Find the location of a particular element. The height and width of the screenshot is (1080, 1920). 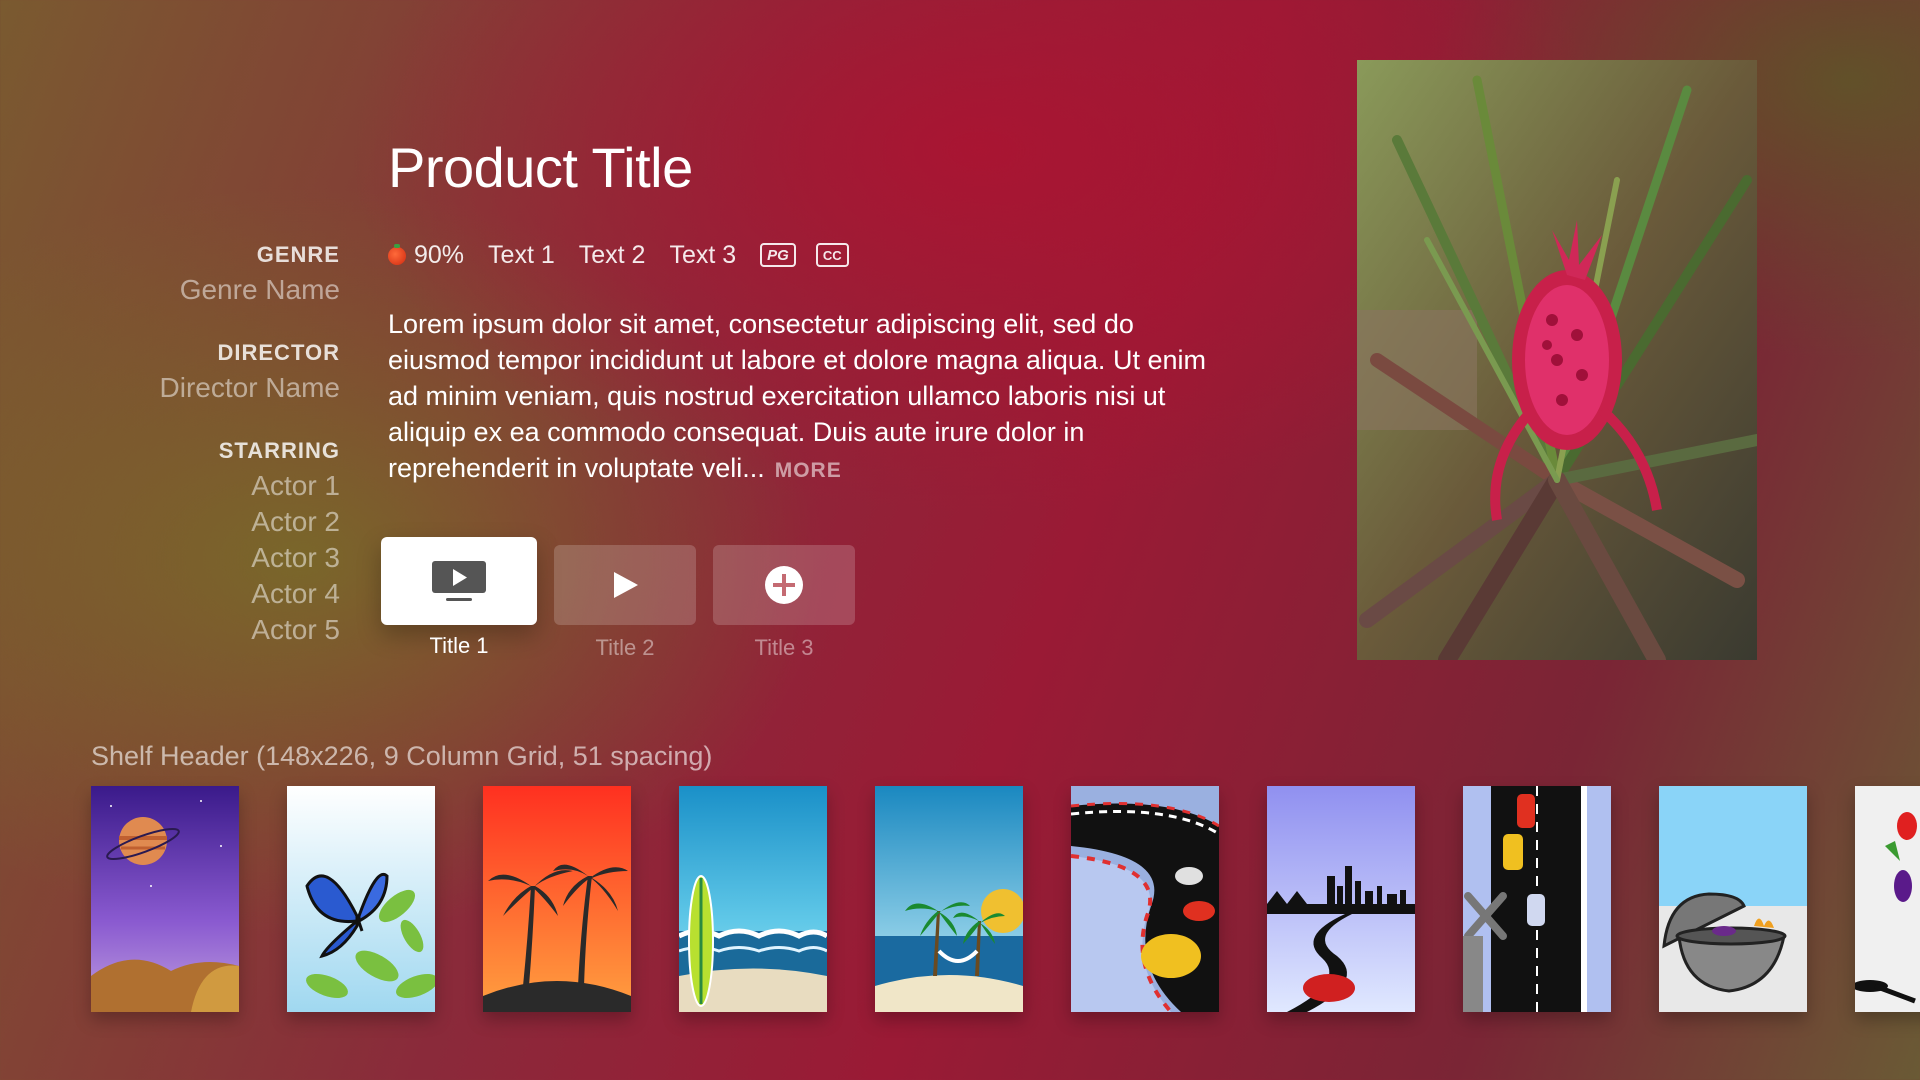

rating-score: 90% is located at coordinates (426, 255).